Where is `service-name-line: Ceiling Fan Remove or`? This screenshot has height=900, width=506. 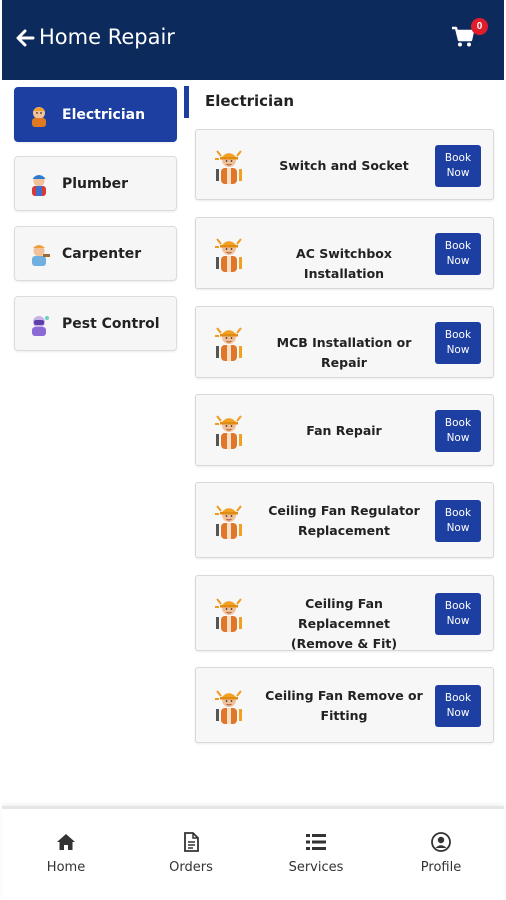
service-name-line: Ceiling Fan Remove or is located at coordinates (344, 695).